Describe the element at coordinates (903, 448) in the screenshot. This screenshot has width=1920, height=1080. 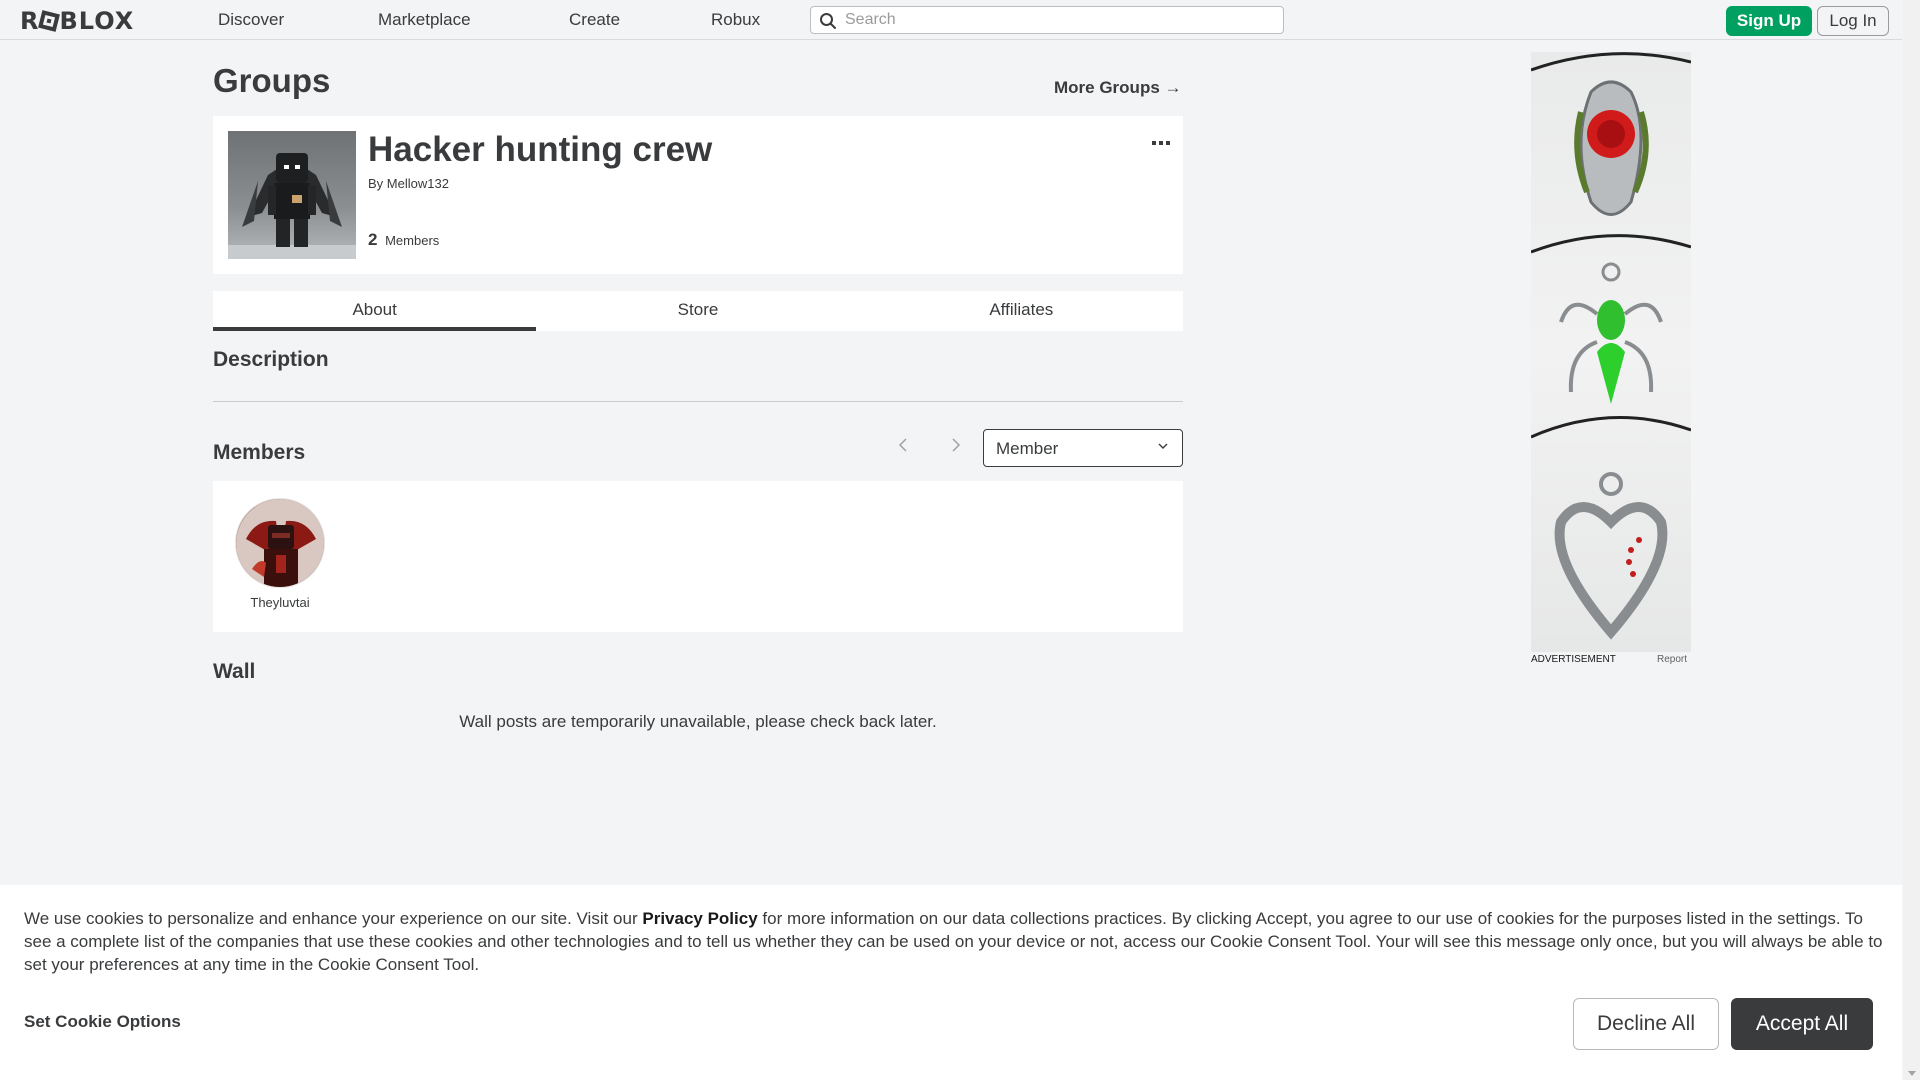
I see `chevron-left-icon` at that location.